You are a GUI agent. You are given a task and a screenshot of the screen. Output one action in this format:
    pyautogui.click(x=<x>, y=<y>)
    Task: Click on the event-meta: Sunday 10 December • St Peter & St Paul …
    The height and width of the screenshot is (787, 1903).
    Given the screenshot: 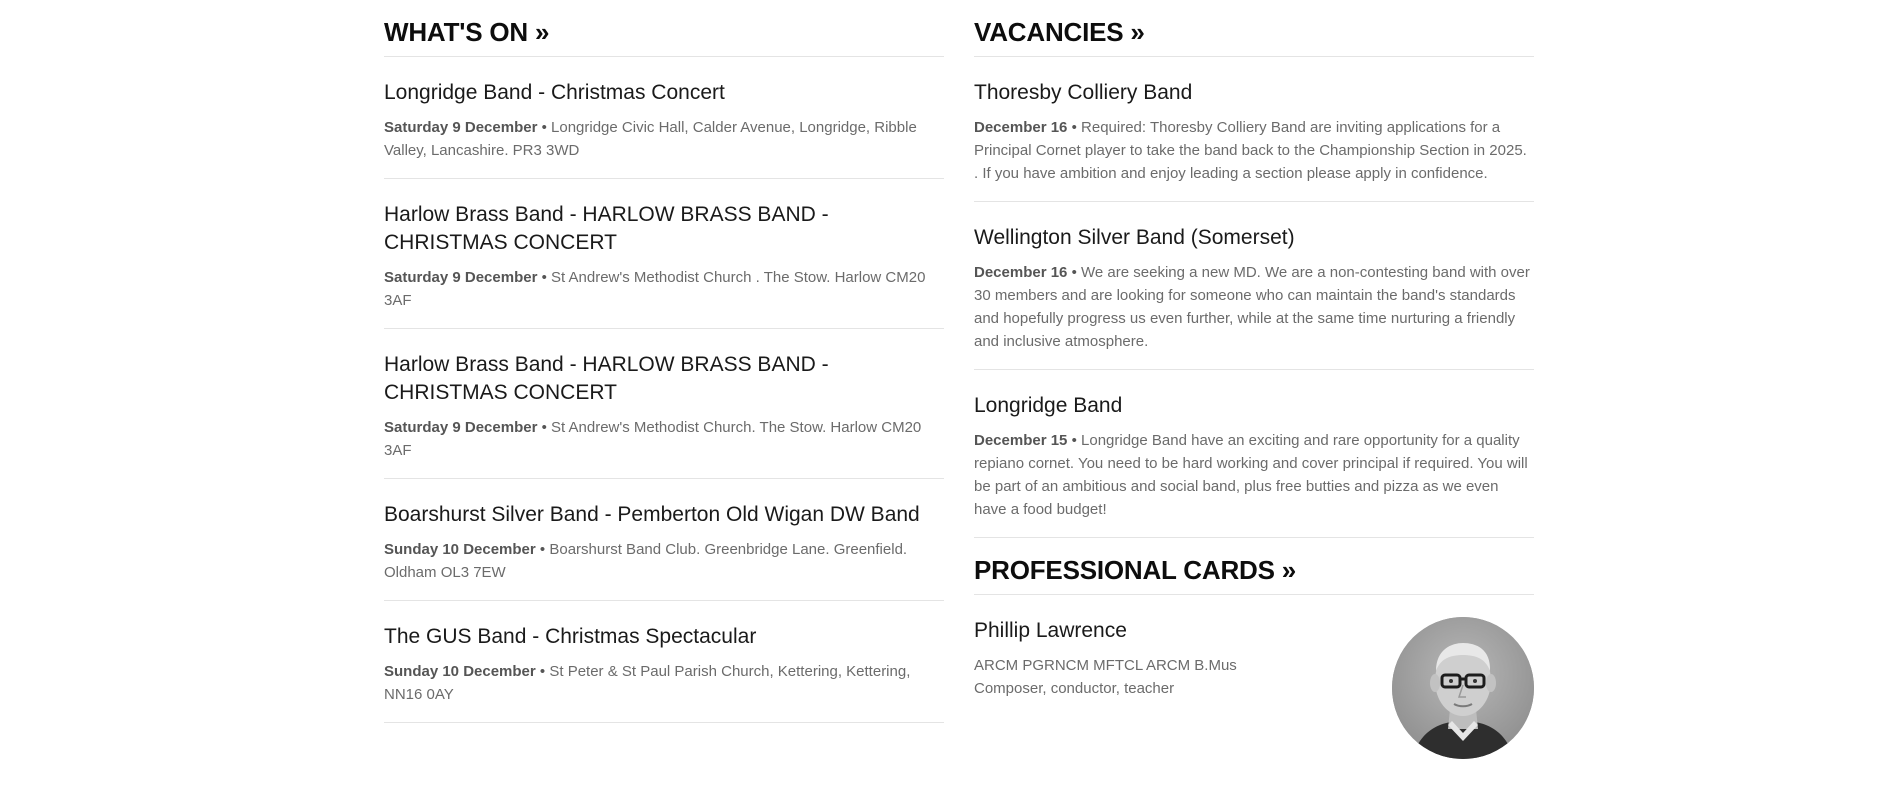 What is the action you would take?
    pyautogui.click(x=664, y=683)
    